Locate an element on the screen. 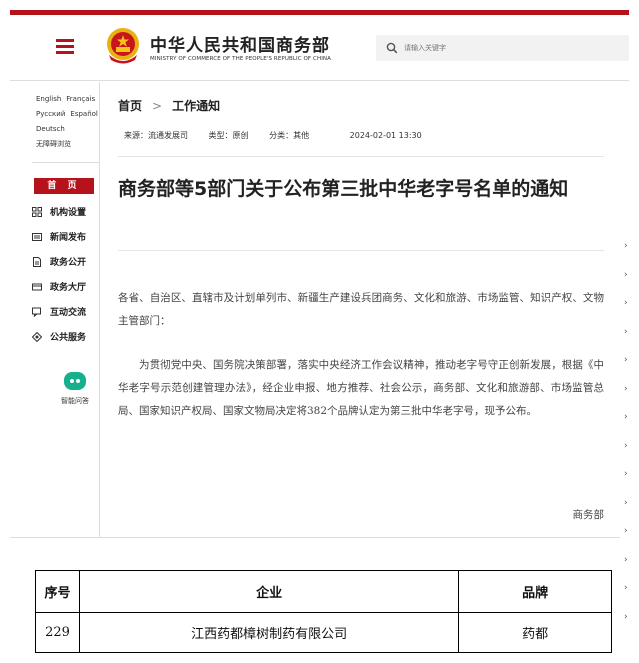  meta-type: 类型：原创 is located at coordinates (228, 135).